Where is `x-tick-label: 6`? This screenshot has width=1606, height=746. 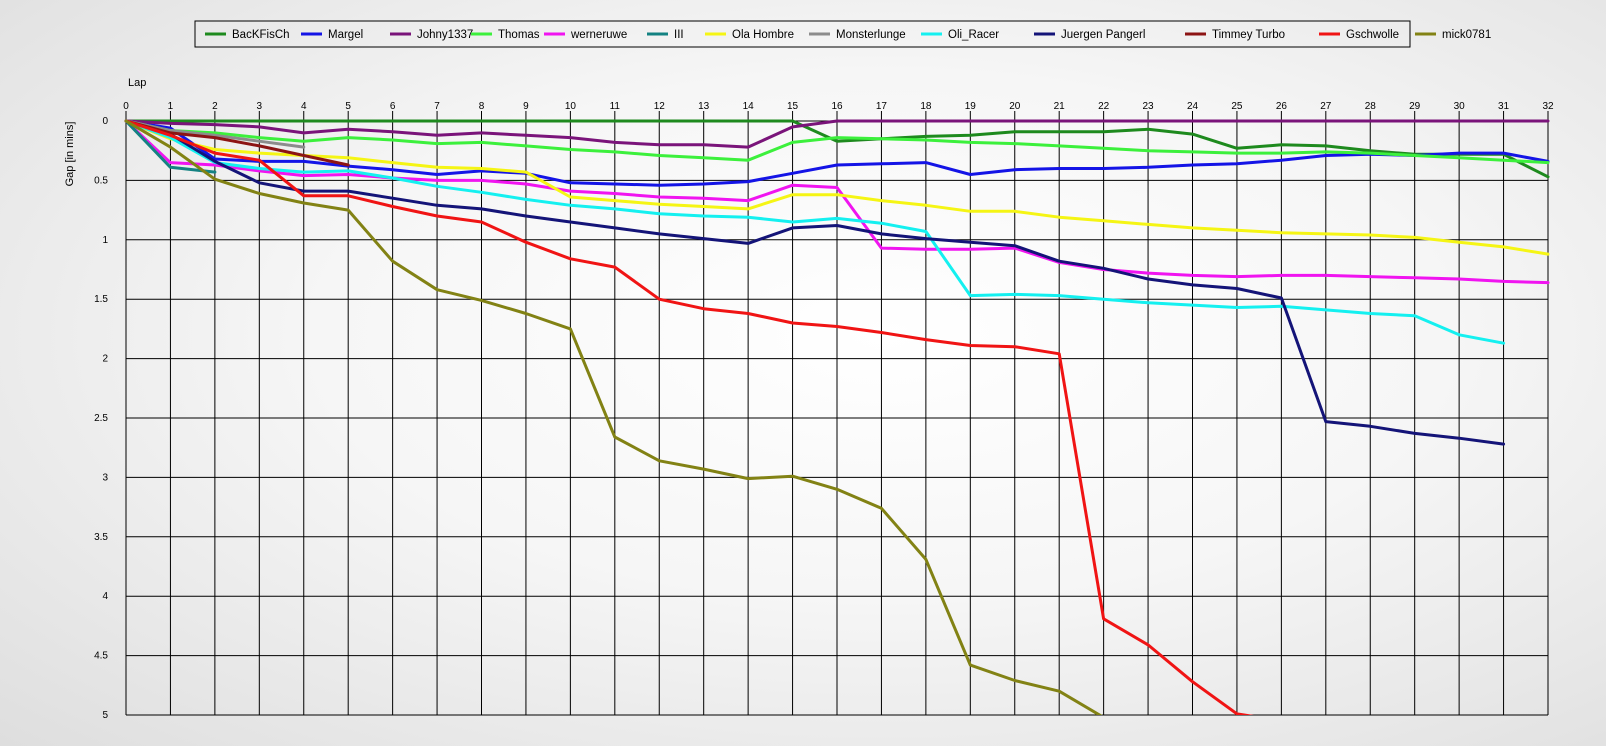
x-tick-label: 6 is located at coordinates (393, 106).